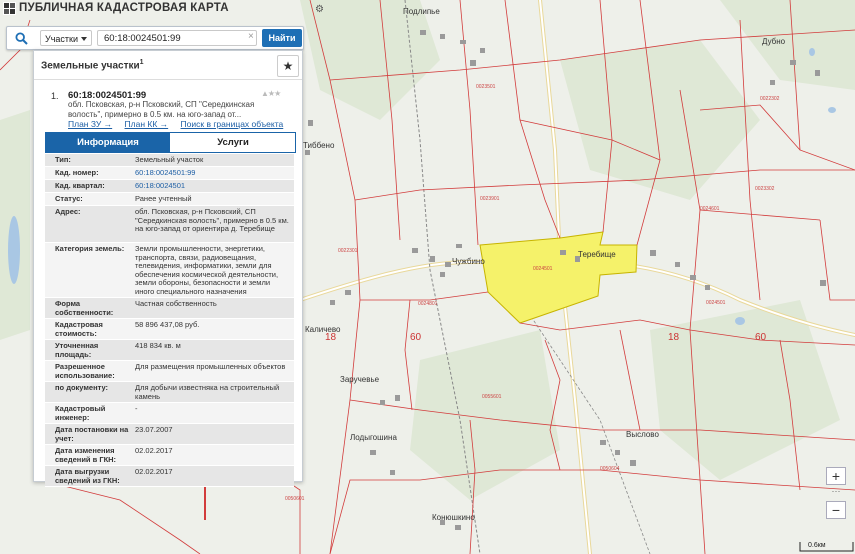  What do you see at coordinates (212, 173) in the screenshot?
I see `attribute-value-link: 60:18:0024501:99` at bounding box center [212, 173].